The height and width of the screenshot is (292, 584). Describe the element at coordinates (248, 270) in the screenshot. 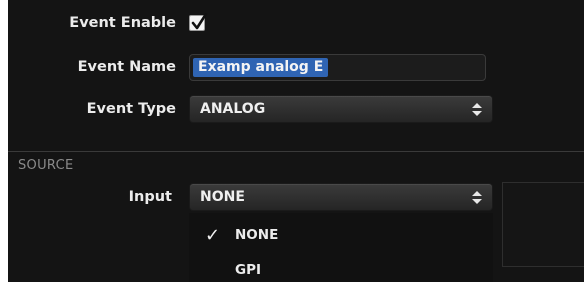

I see `option-label: GPI` at that location.